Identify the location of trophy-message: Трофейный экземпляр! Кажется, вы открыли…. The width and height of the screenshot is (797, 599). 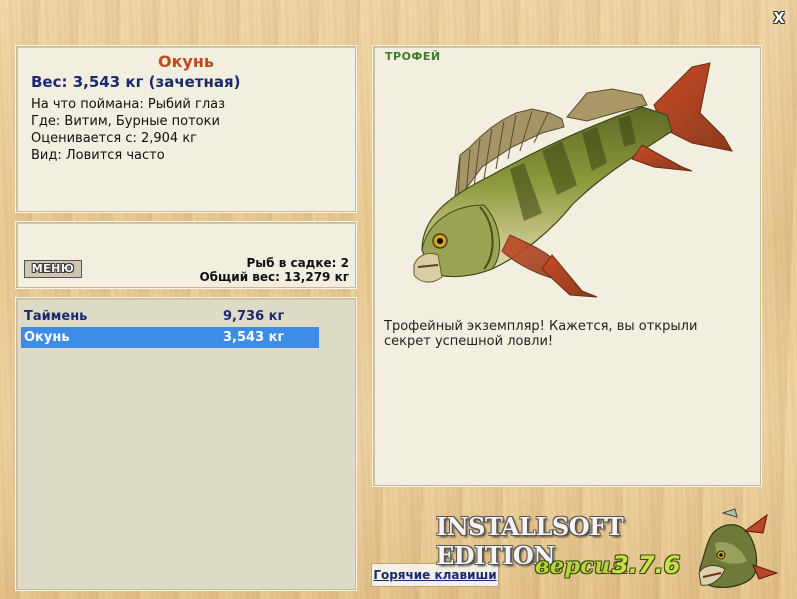
(541, 334).